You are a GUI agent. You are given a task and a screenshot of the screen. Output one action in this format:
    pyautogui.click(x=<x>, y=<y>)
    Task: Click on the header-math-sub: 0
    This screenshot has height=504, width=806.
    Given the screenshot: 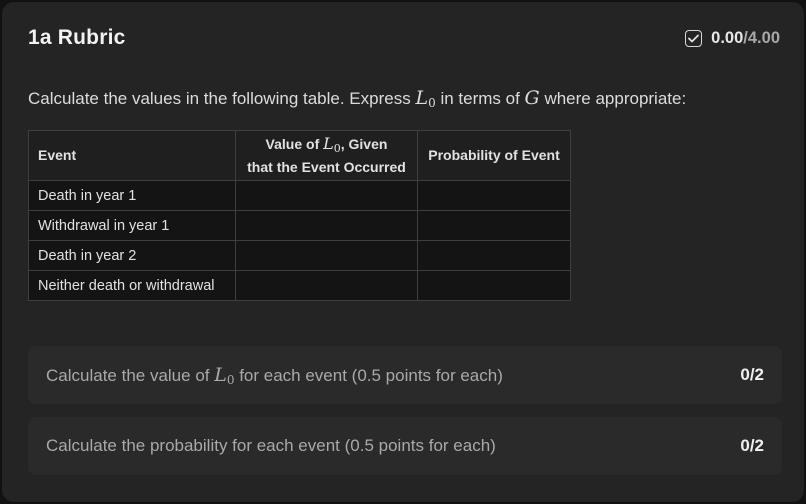 What is the action you would take?
    pyautogui.click(x=337, y=148)
    